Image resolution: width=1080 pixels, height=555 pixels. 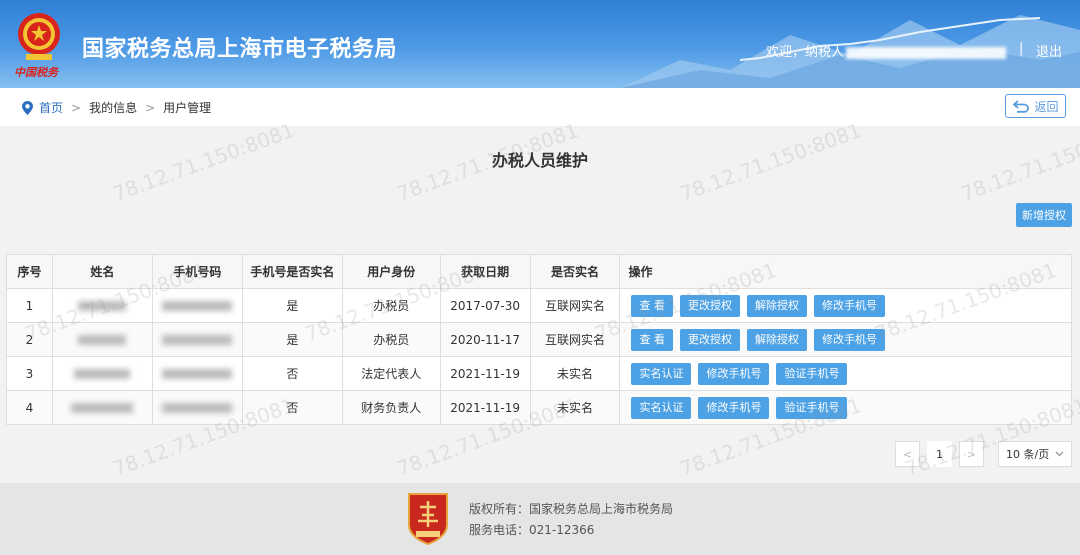 I want to click on table-row: 4 否 财务负责人 2021-11-19 未实名 实名认证 修改手机号 验证手机号, so click(x=539, y=407).